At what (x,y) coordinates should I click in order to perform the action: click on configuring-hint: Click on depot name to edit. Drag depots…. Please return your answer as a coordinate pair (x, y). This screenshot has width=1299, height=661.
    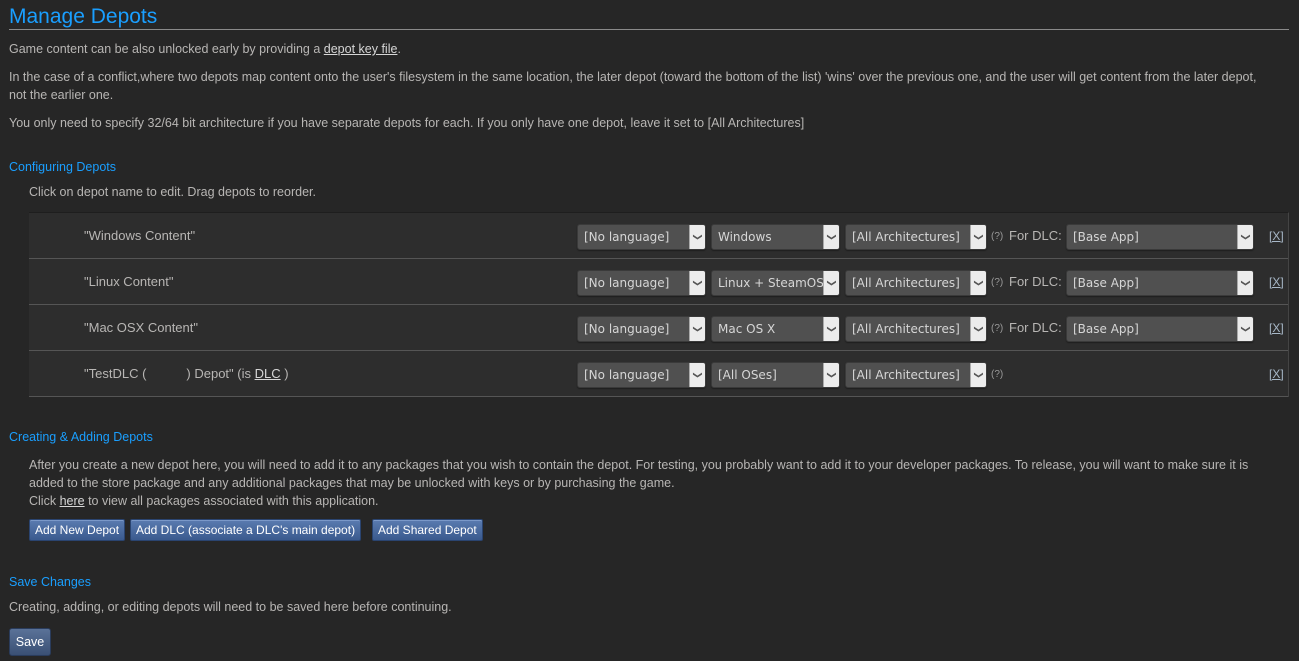
    Looking at the image, I should click on (172, 192).